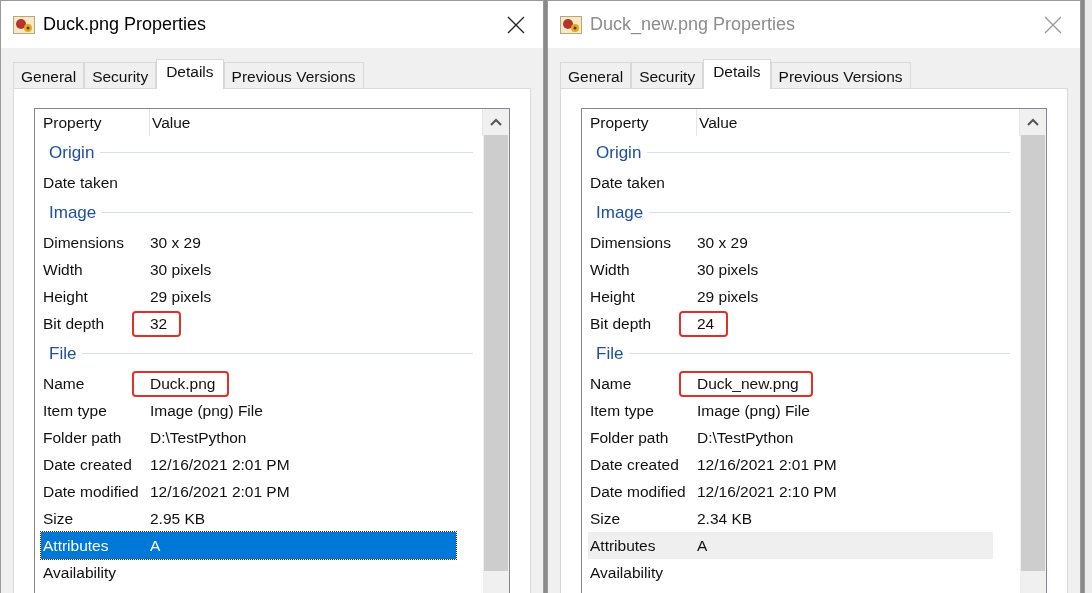 The height and width of the screenshot is (593, 1092). Describe the element at coordinates (725, 518) in the screenshot. I see `property-value: 2.34 KB` at that location.